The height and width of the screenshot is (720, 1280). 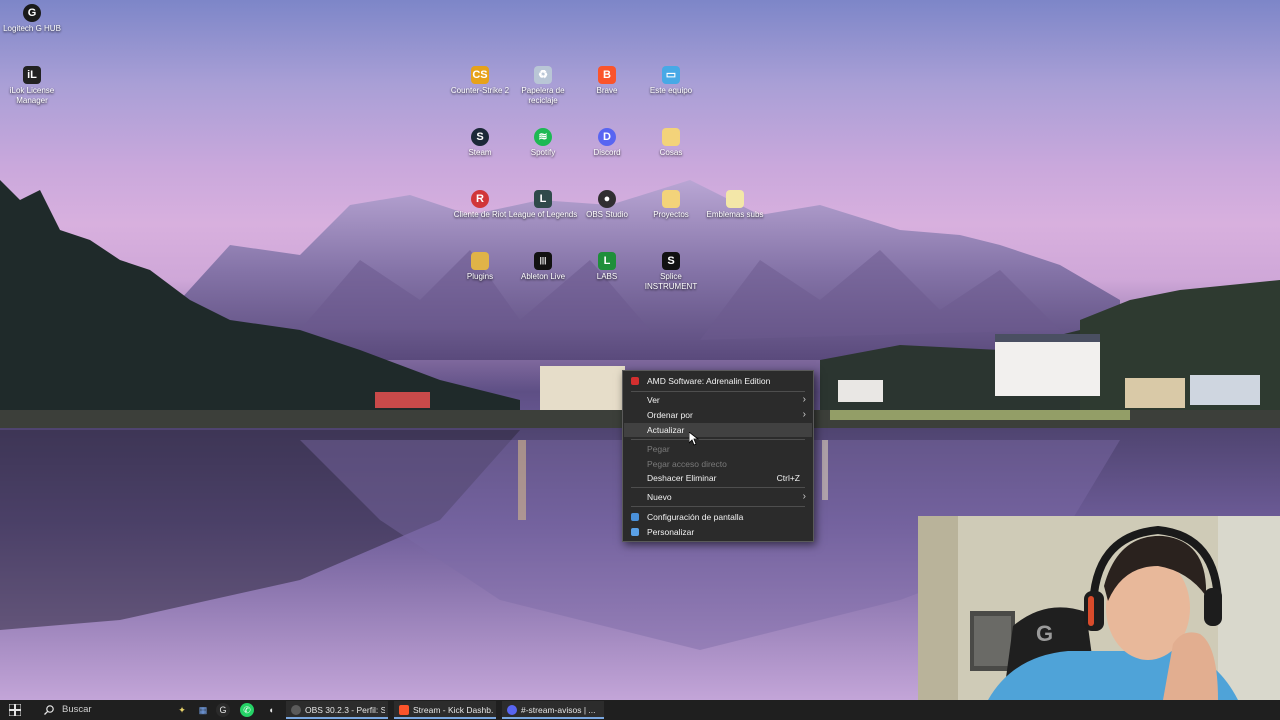 I want to click on logitech-icon: G, so click(x=32, y=13).